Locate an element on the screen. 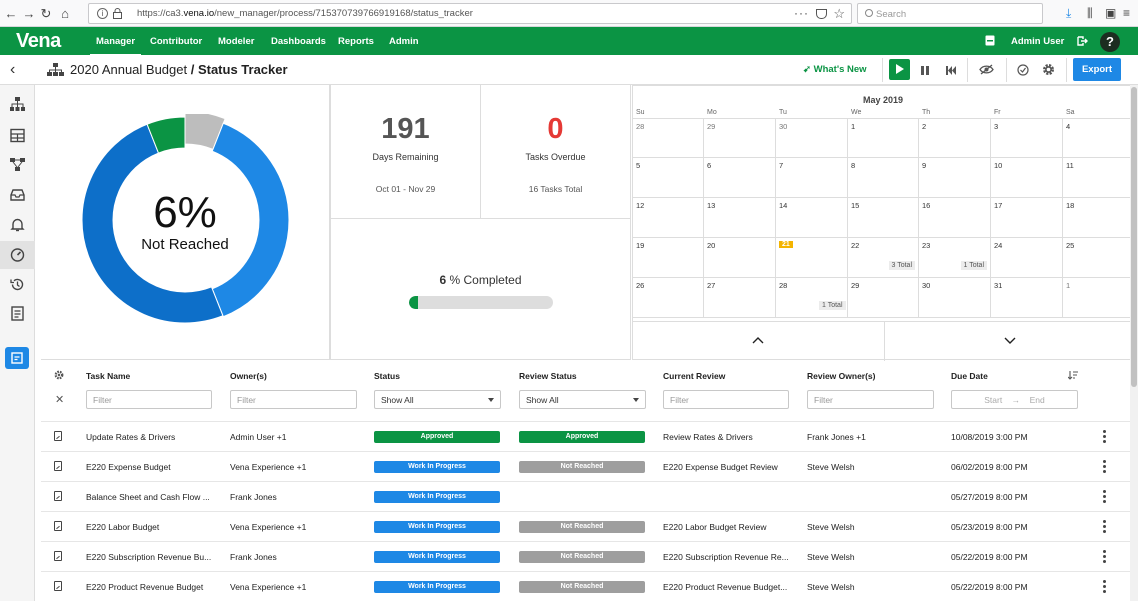  table-grid-icon is located at coordinates (17, 135).